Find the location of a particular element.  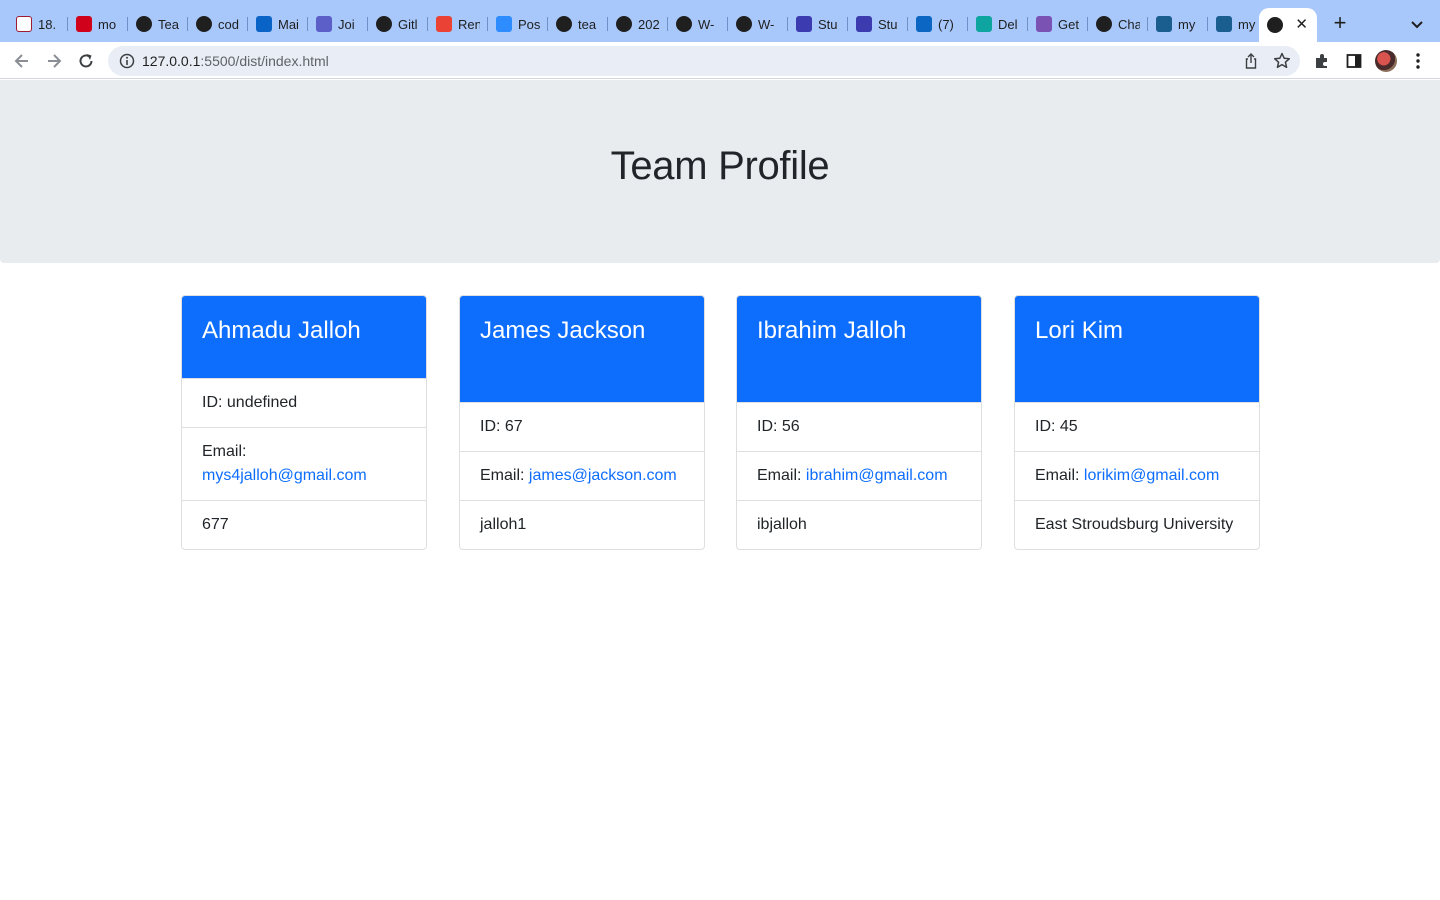

browser-menu-button is located at coordinates (1418, 61).